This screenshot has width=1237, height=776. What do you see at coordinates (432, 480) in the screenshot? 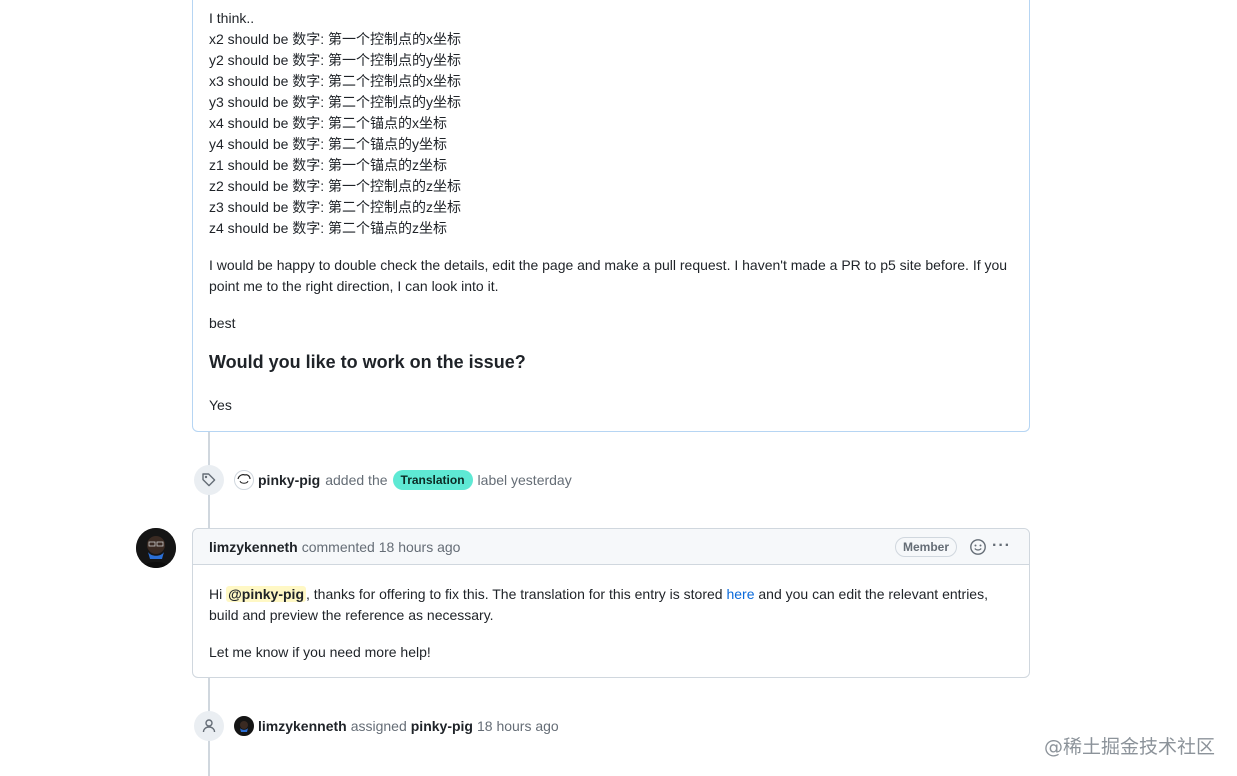
I see `translation-label: Translation` at bounding box center [432, 480].